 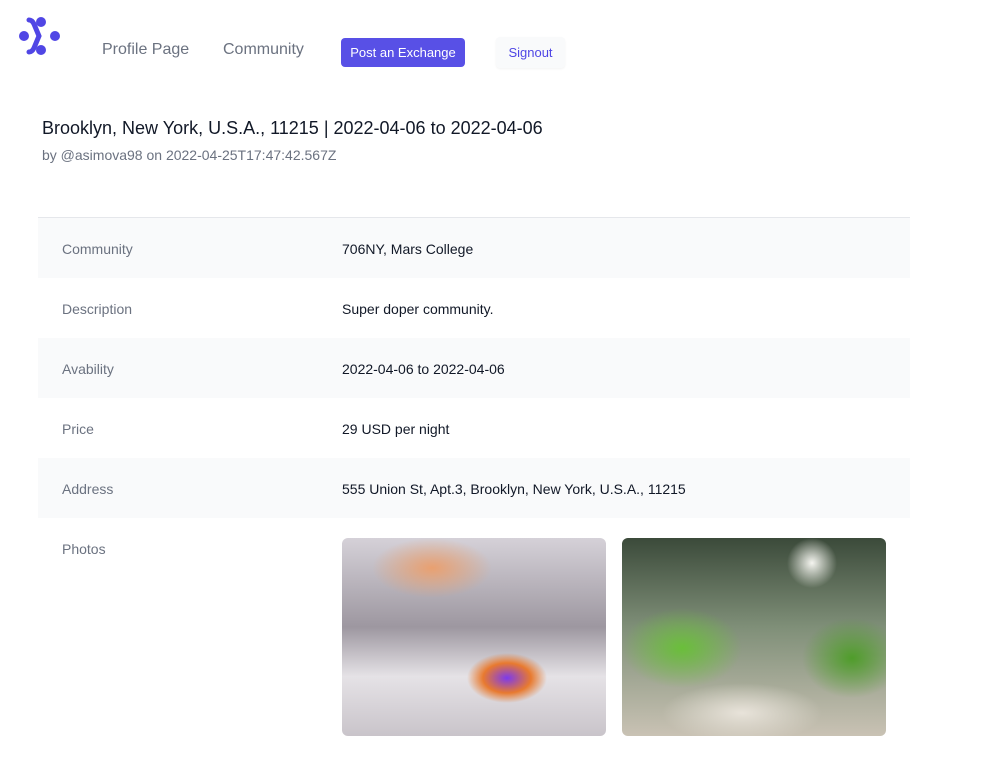 I want to click on detail-label: Price, so click(x=78, y=429).